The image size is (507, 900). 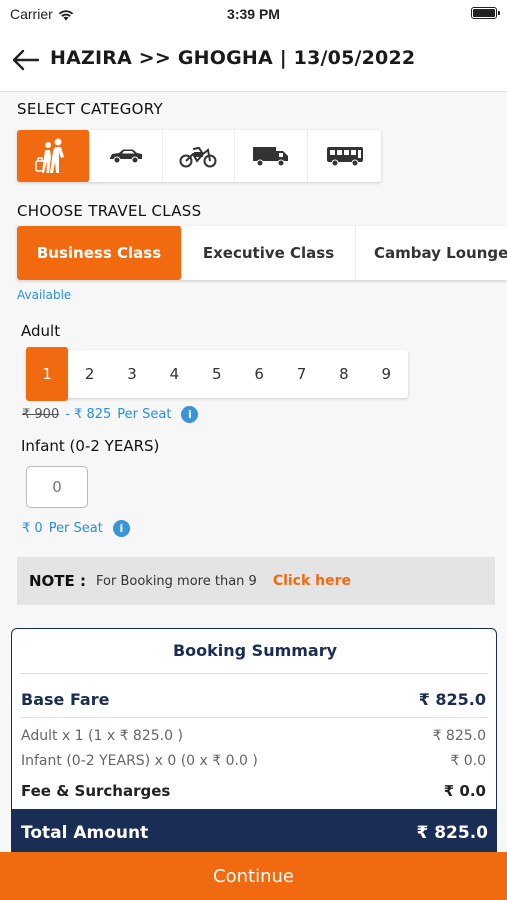 What do you see at coordinates (57, 487) in the screenshot?
I see `infant-count-input` at bounding box center [57, 487].